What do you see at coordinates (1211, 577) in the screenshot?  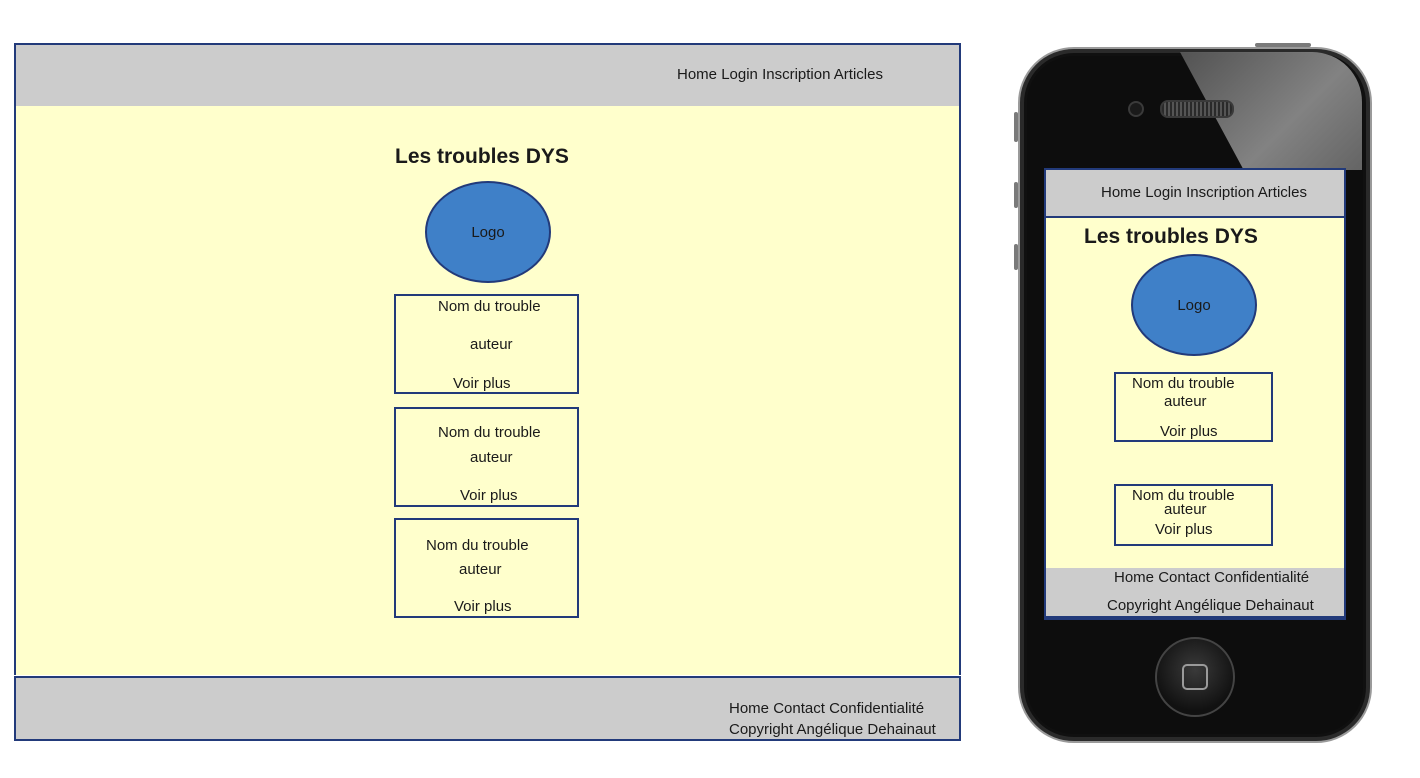 I see `mobile-footer-links: Home Contact Confidentialité` at bounding box center [1211, 577].